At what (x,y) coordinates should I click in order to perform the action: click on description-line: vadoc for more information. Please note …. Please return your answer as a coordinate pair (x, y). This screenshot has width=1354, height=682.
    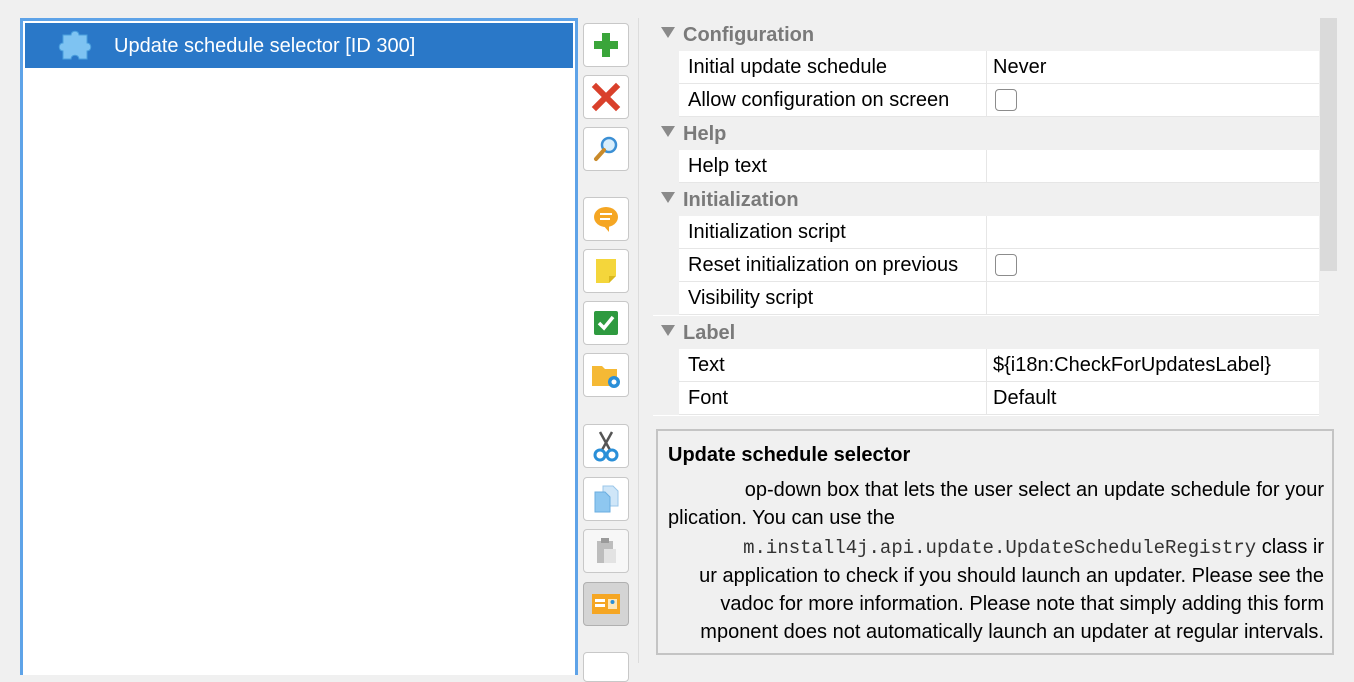
    Looking at the image, I should click on (1022, 604).